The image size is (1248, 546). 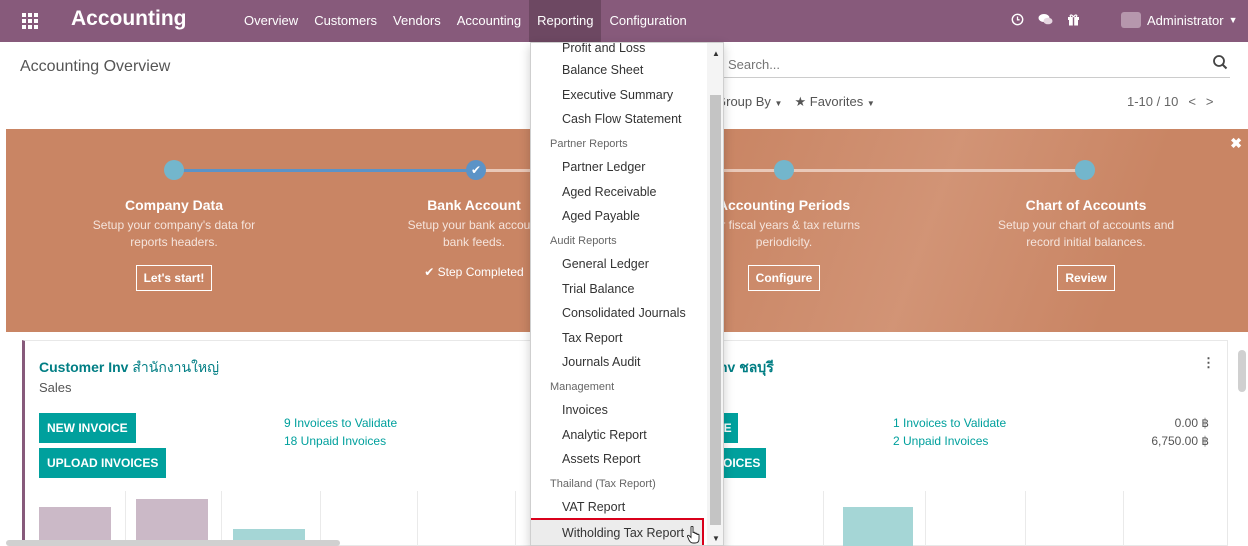 What do you see at coordinates (174, 278) in the screenshot?
I see `lets-start-button: Let's start!` at bounding box center [174, 278].